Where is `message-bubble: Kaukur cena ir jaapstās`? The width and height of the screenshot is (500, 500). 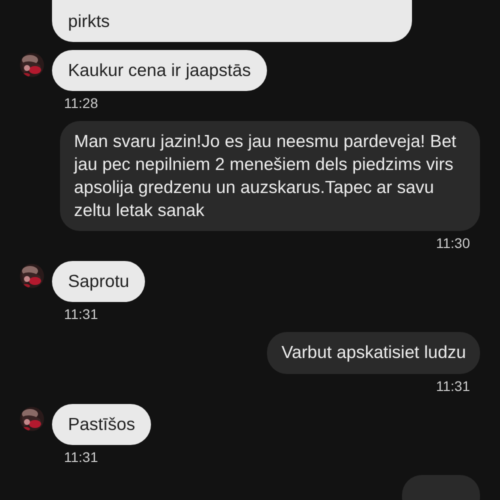 message-bubble: Kaukur cena ir jaapstās is located at coordinates (159, 70).